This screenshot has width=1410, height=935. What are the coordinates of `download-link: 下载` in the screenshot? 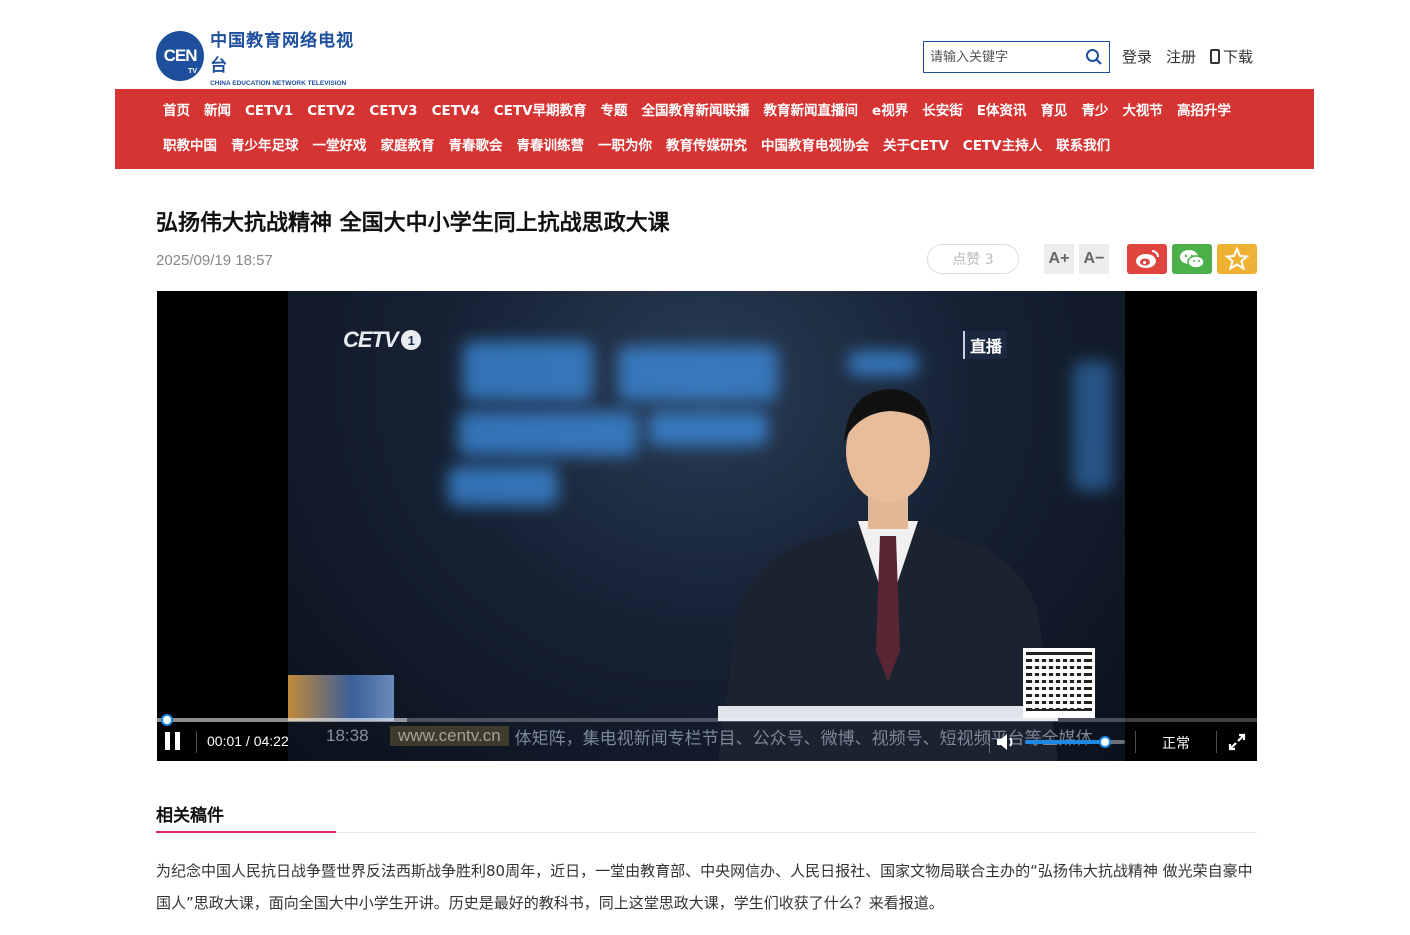 It's located at (1231, 56).